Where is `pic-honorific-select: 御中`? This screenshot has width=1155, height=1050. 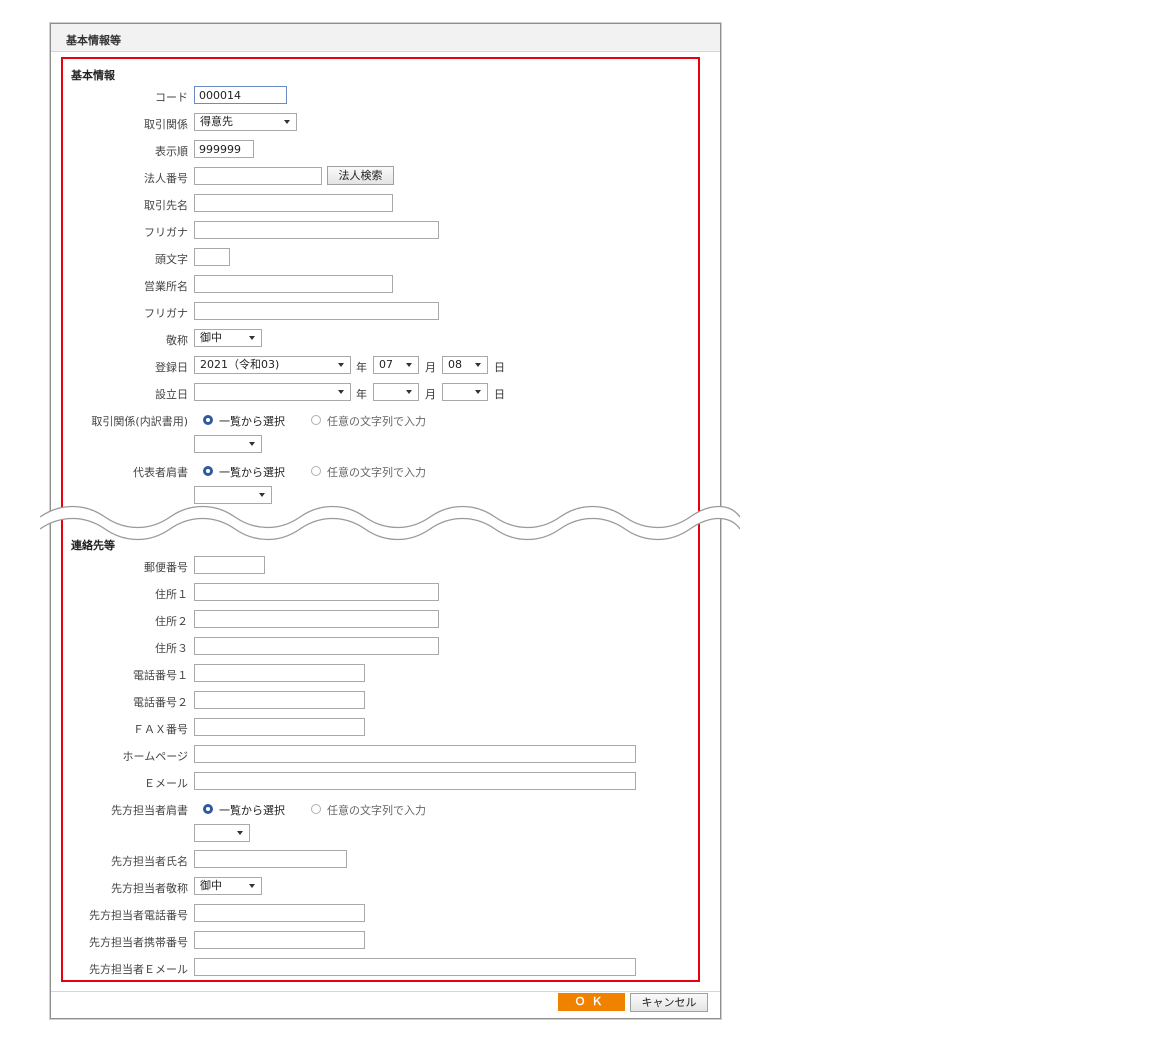 pic-honorific-select: 御中 is located at coordinates (228, 886).